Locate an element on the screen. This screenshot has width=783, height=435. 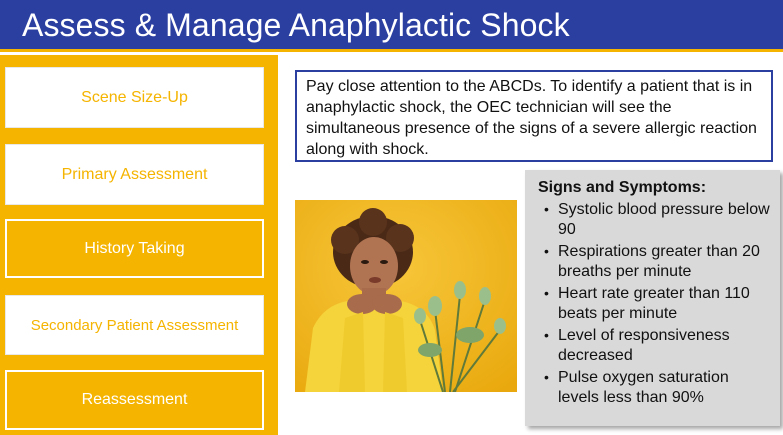
nav-button-label: History Taking is located at coordinates (134, 248).